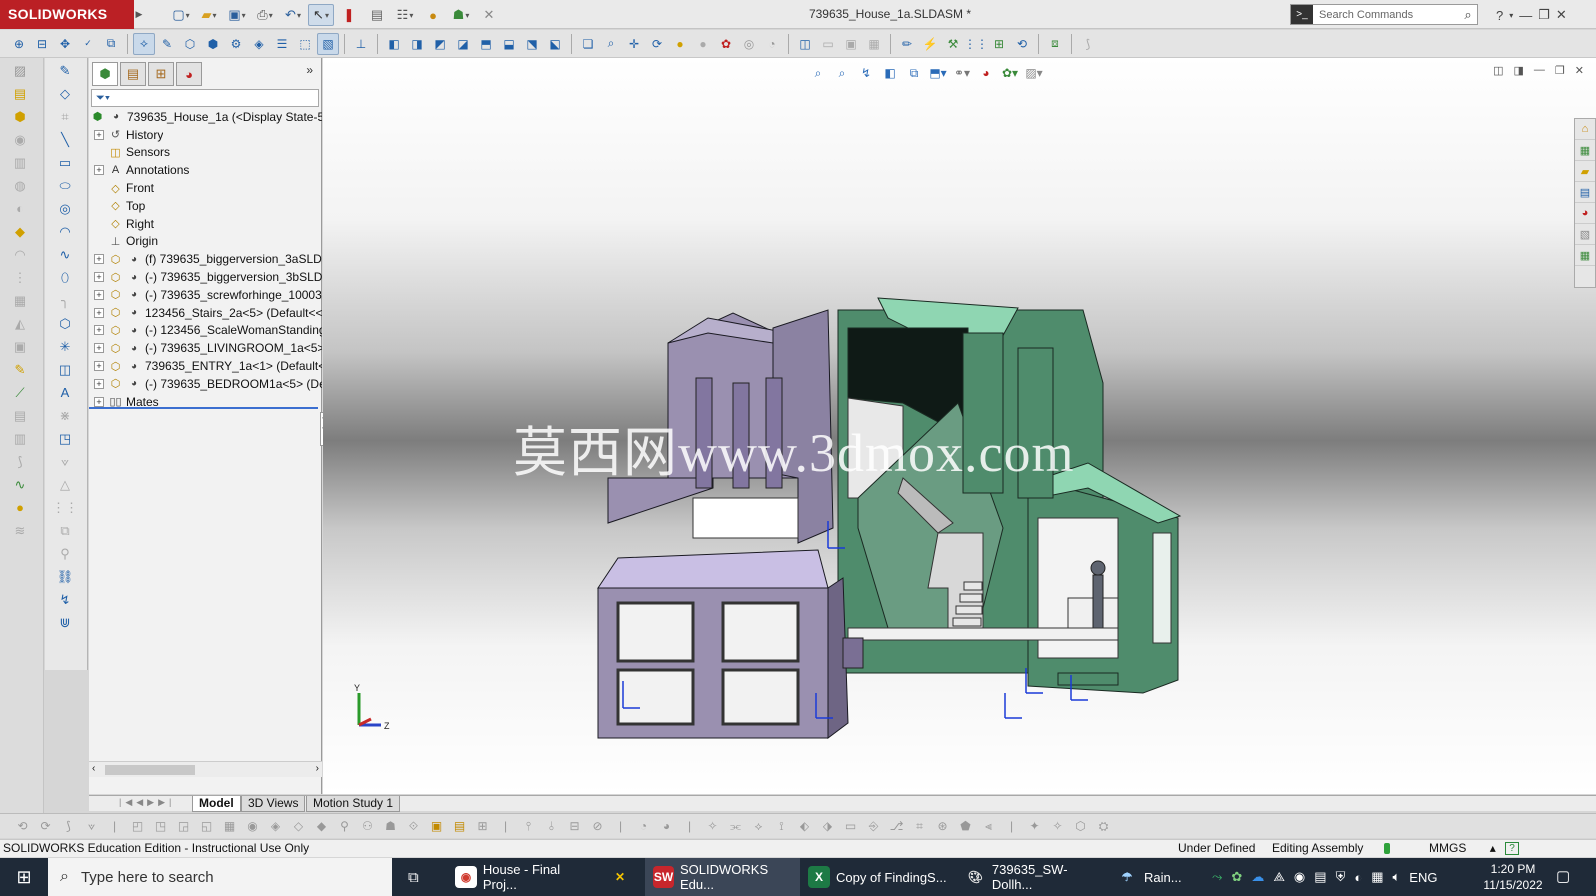 This screenshot has width=1596, height=896. I want to click on green-house-body, so click(1009, 495).